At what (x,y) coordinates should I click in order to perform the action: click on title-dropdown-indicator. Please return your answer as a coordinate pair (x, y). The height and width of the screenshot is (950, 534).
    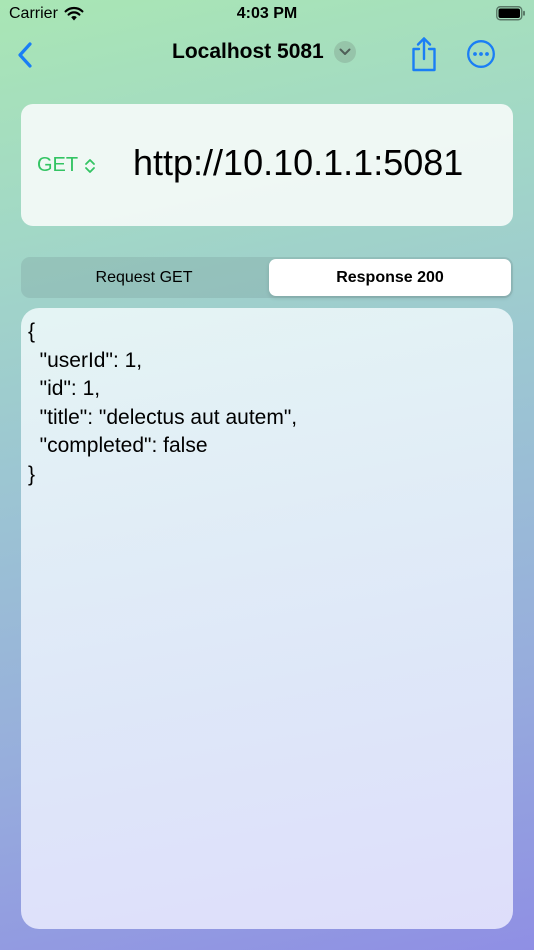
    Looking at the image, I should click on (344, 52).